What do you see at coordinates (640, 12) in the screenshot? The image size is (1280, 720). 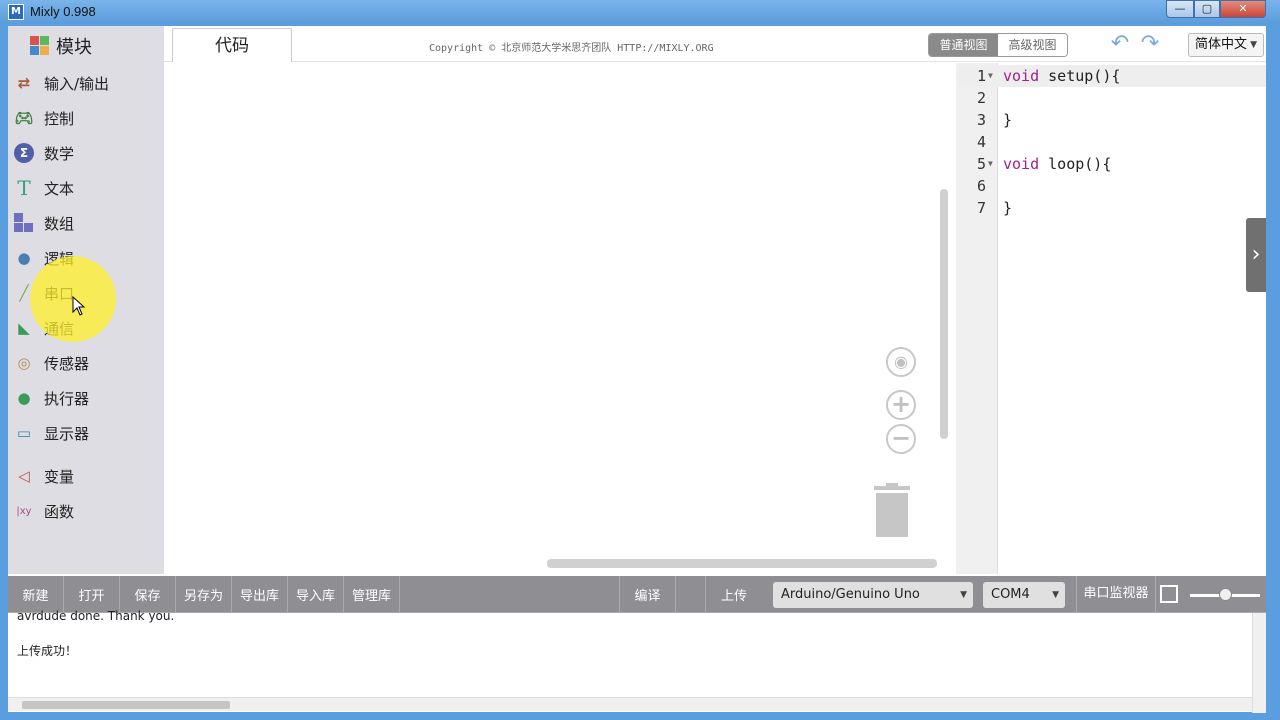 I see `title-bar: M Mixly 0.998 — ▢ ✕` at bounding box center [640, 12].